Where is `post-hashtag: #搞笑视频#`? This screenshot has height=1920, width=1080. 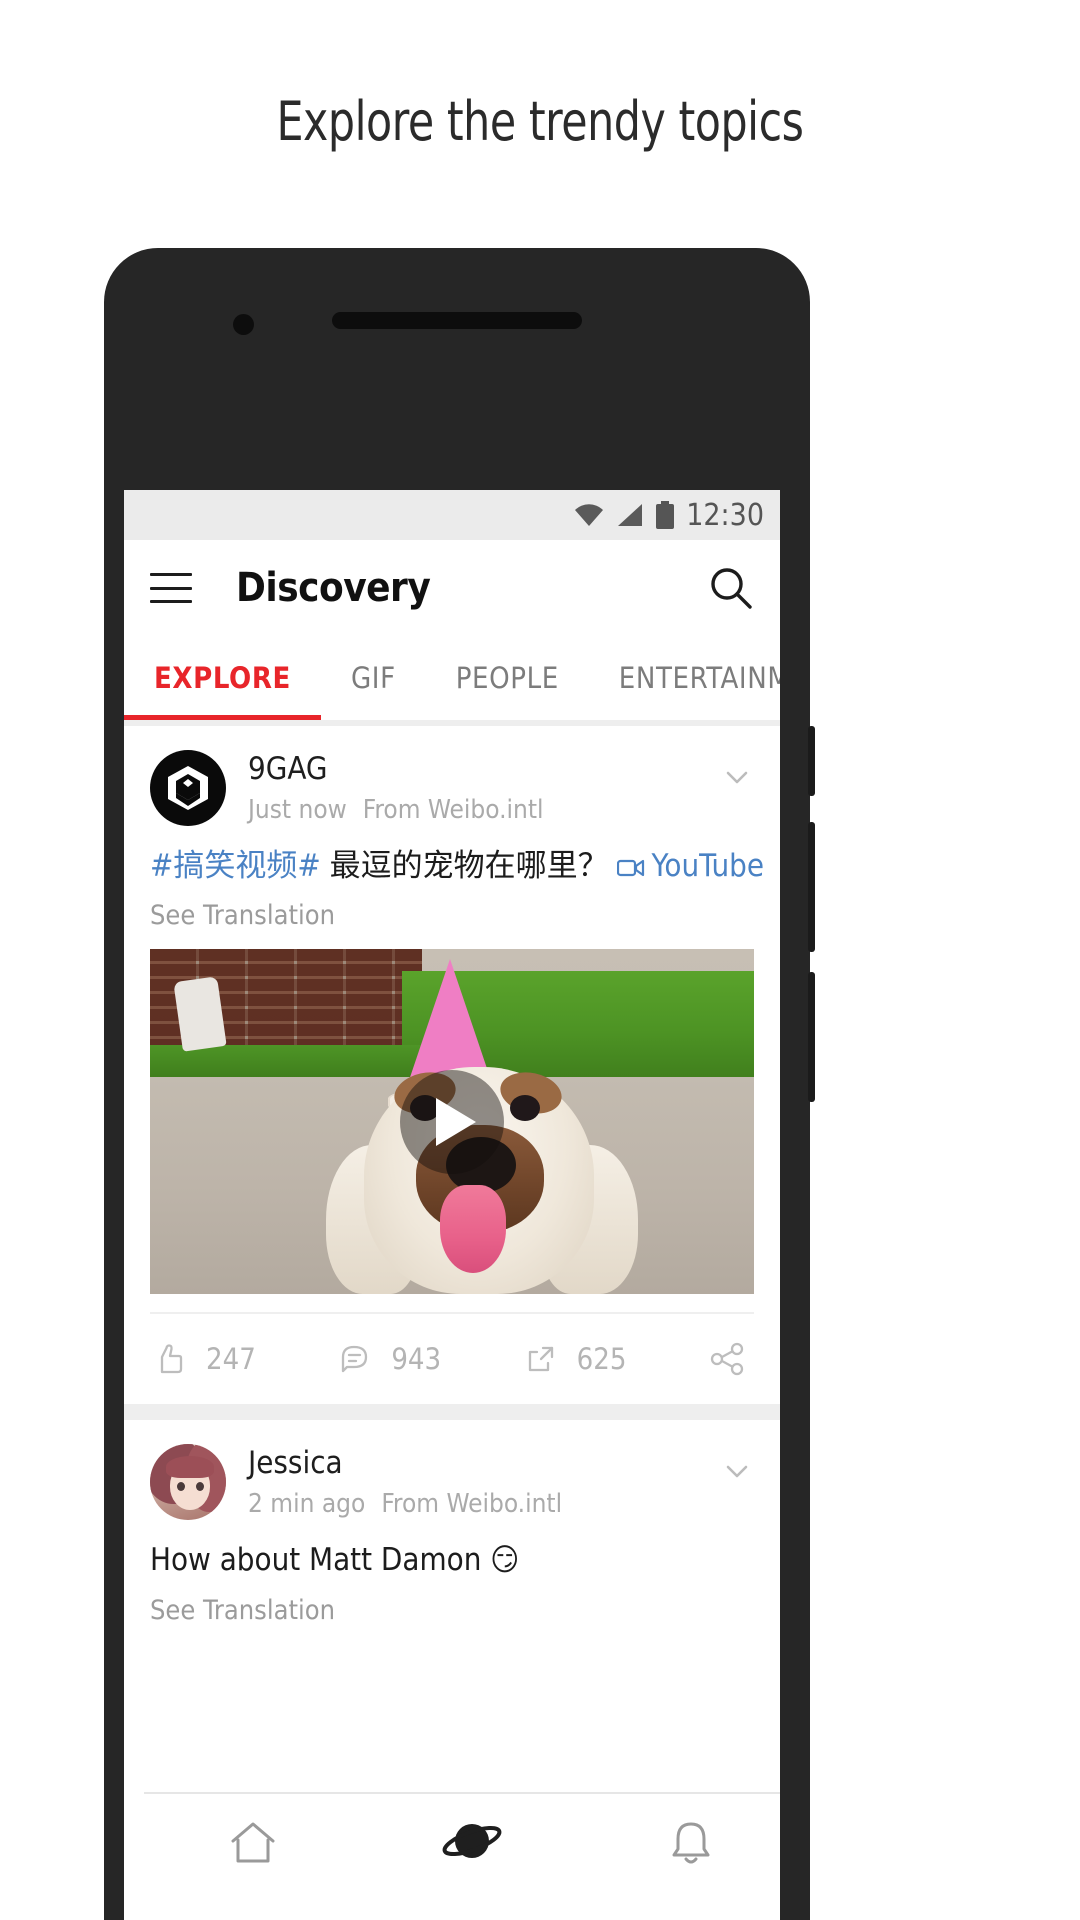
post-hashtag: #搞笑视频# is located at coordinates (235, 866).